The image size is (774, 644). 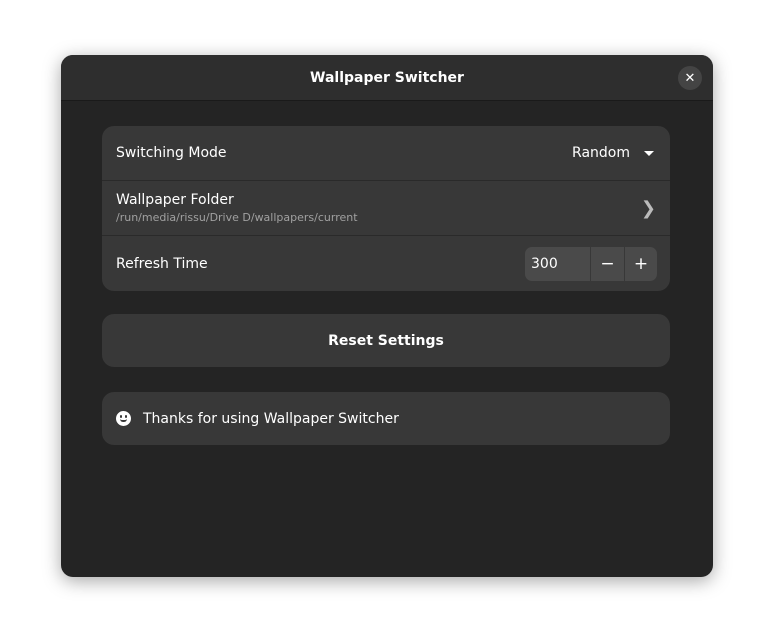 What do you see at coordinates (648, 208) in the screenshot?
I see `chevron-right-icon: ❯` at bounding box center [648, 208].